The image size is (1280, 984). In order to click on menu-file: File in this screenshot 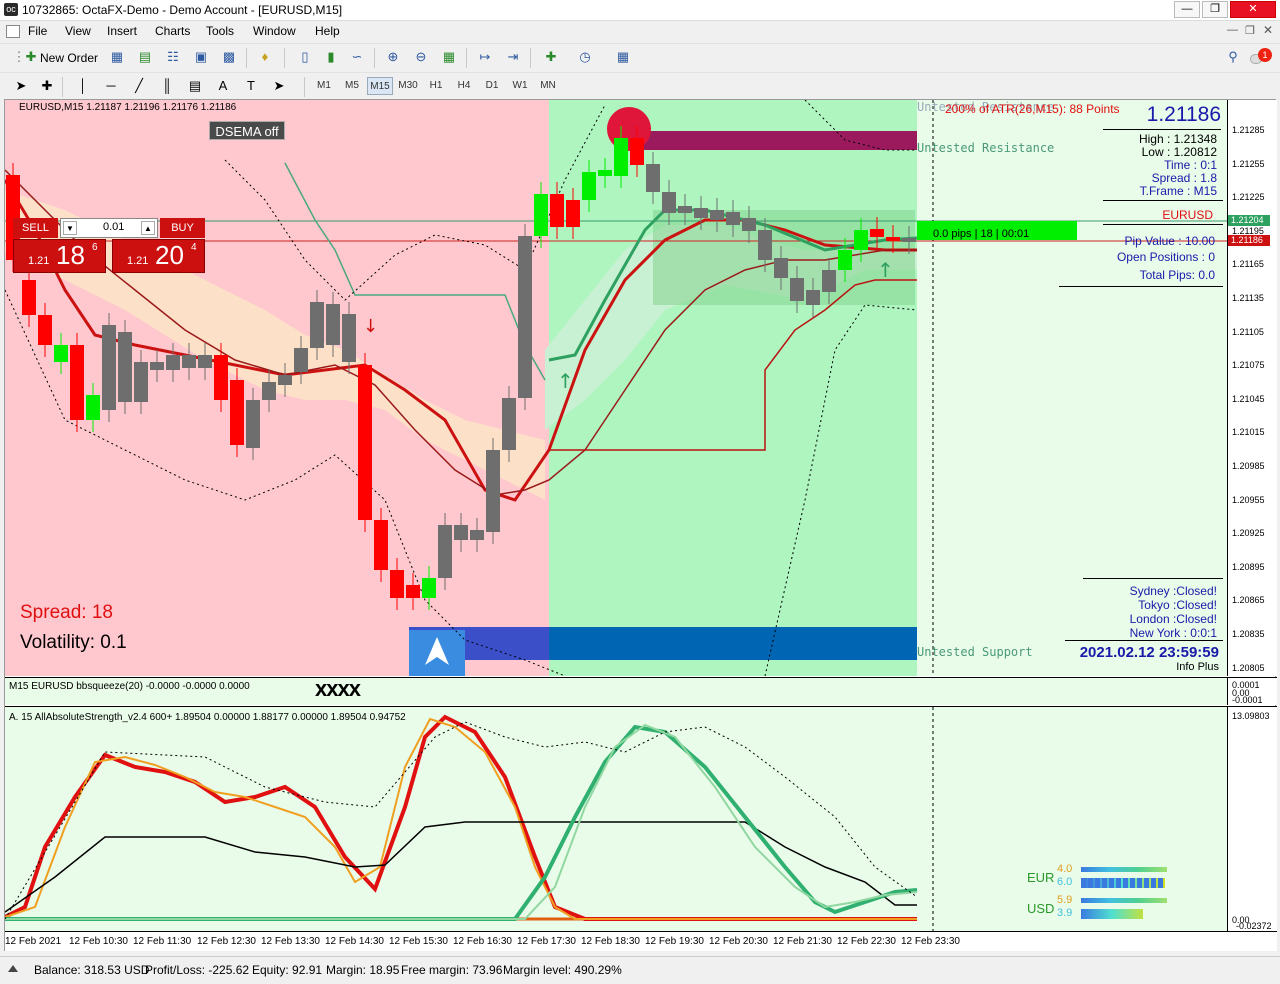, I will do `click(37, 31)`.